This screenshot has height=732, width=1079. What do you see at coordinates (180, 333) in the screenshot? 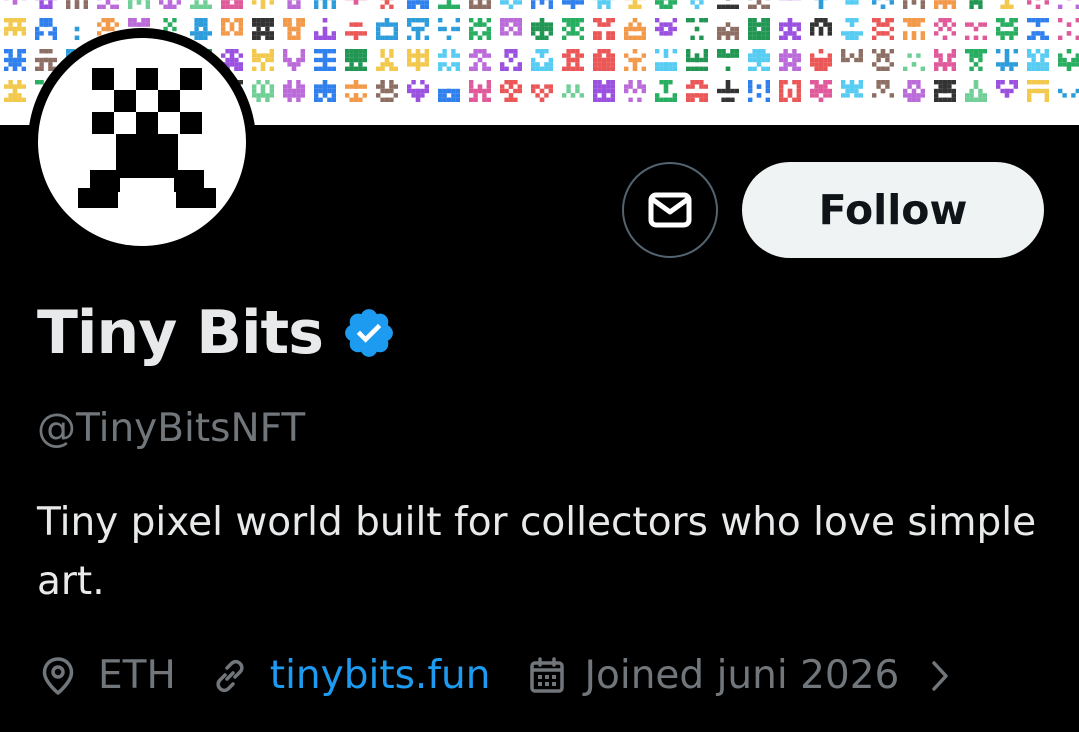
I see `display-name: Tiny Bits` at bounding box center [180, 333].